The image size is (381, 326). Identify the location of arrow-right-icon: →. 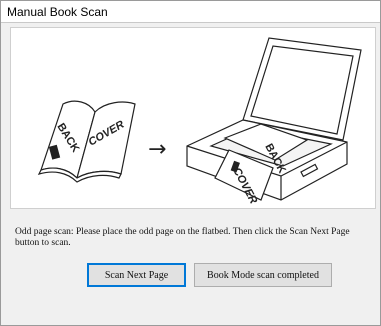
(157, 149).